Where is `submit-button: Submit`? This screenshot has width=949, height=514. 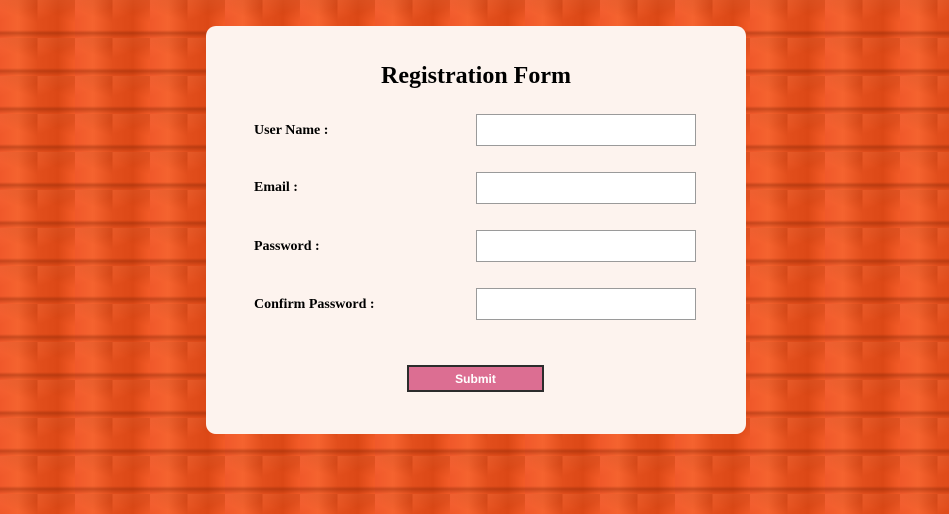 submit-button: Submit is located at coordinates (475, 378).